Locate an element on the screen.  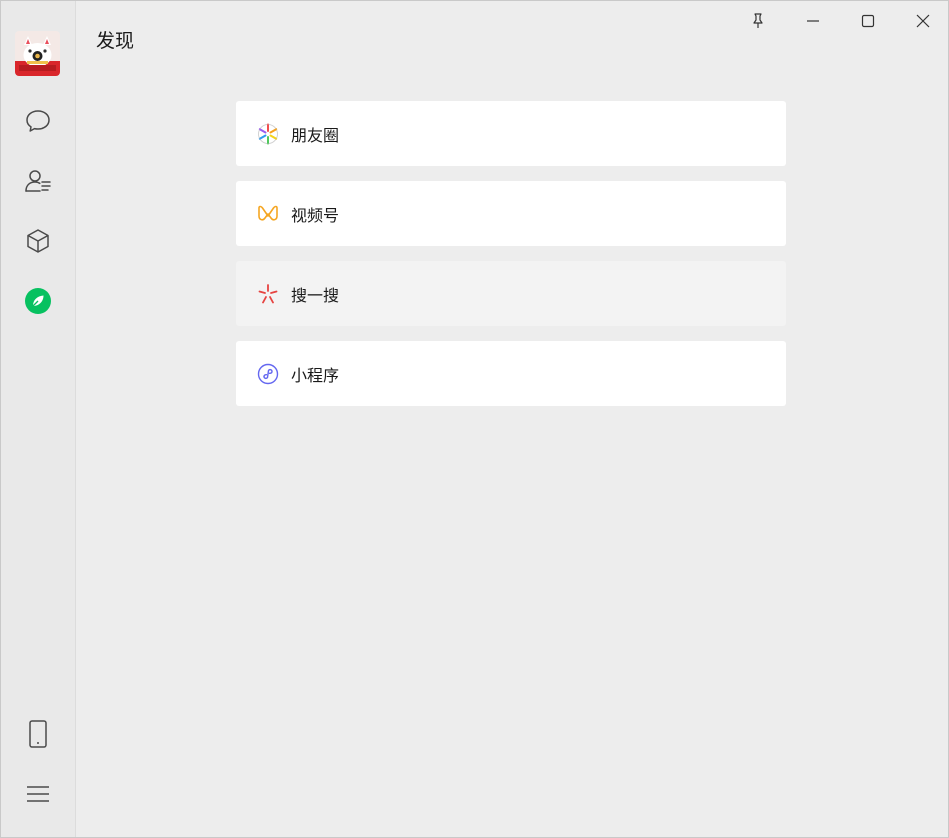
contacts-icon is located at coordinates (38, 181).